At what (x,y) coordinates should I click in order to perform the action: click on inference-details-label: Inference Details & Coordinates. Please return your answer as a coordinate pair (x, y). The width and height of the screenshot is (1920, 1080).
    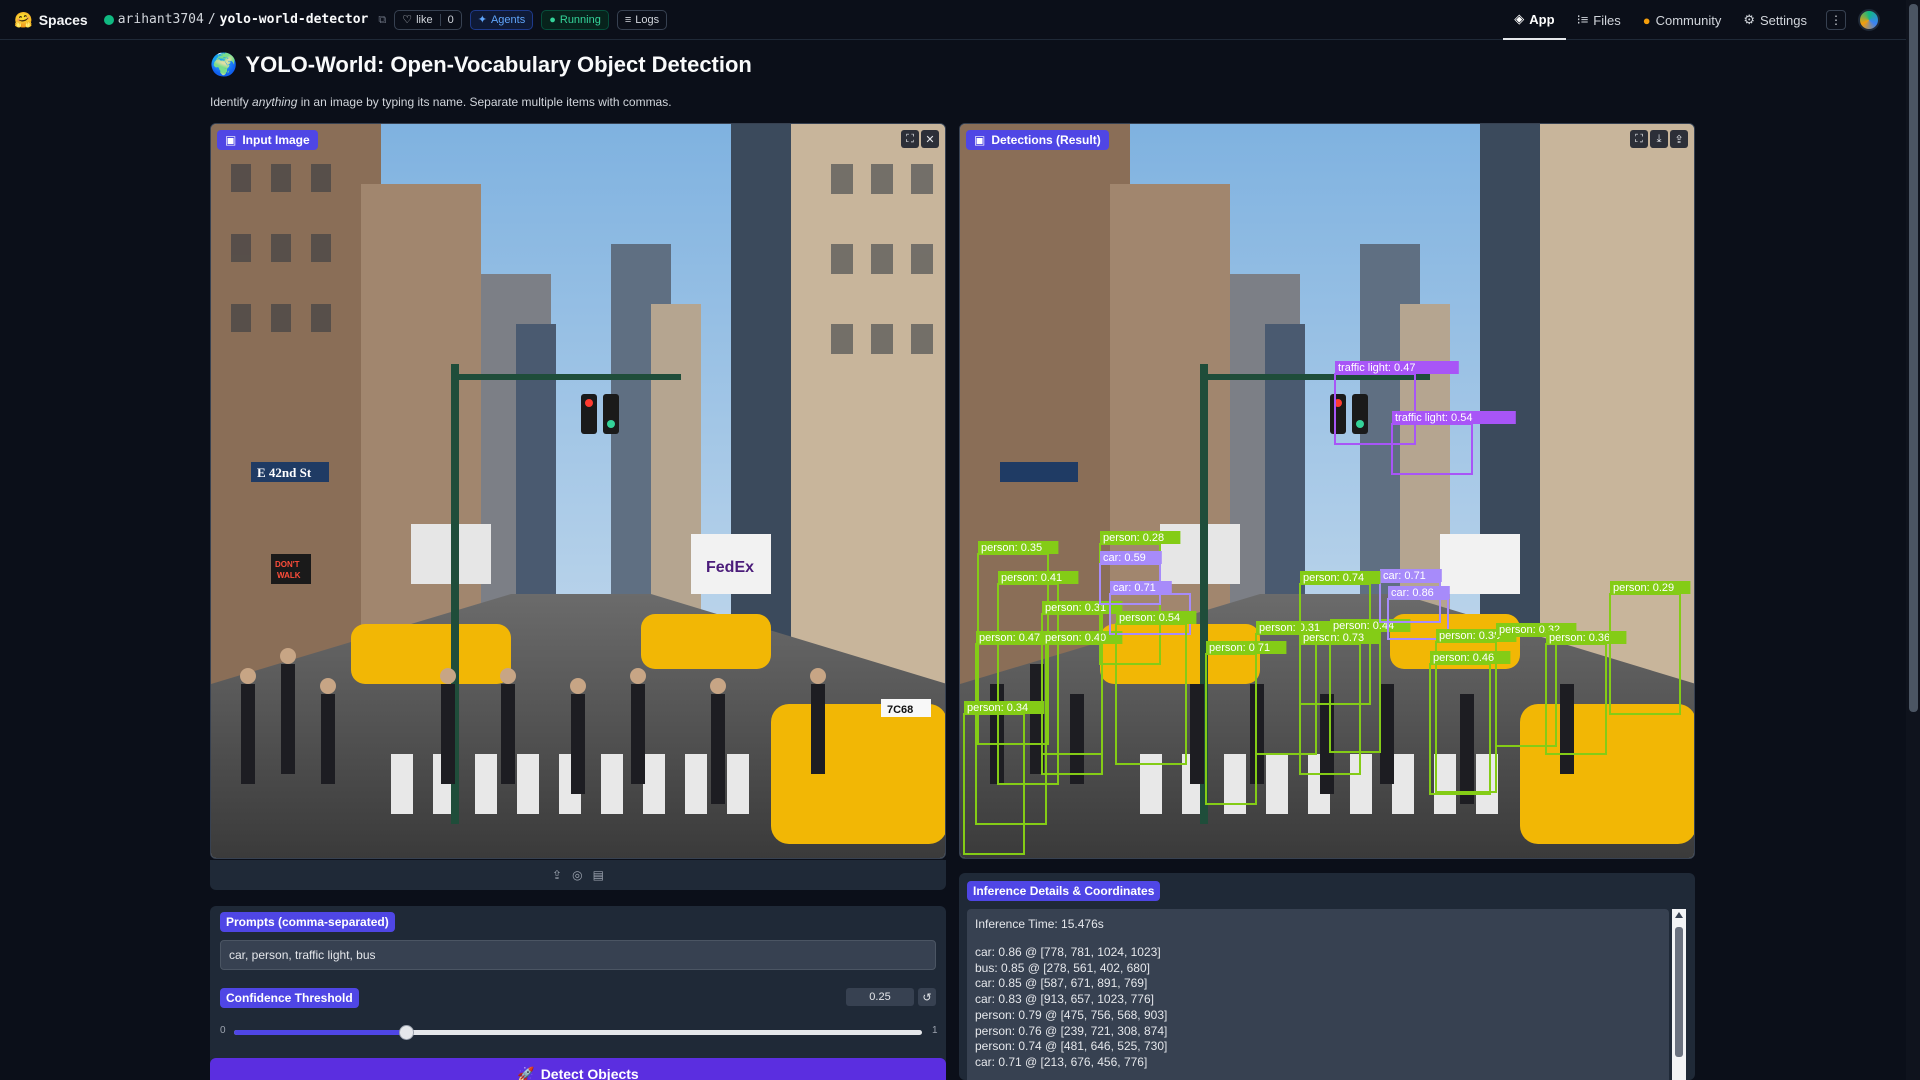
    Looking at the image, I should click on (1064, 891).